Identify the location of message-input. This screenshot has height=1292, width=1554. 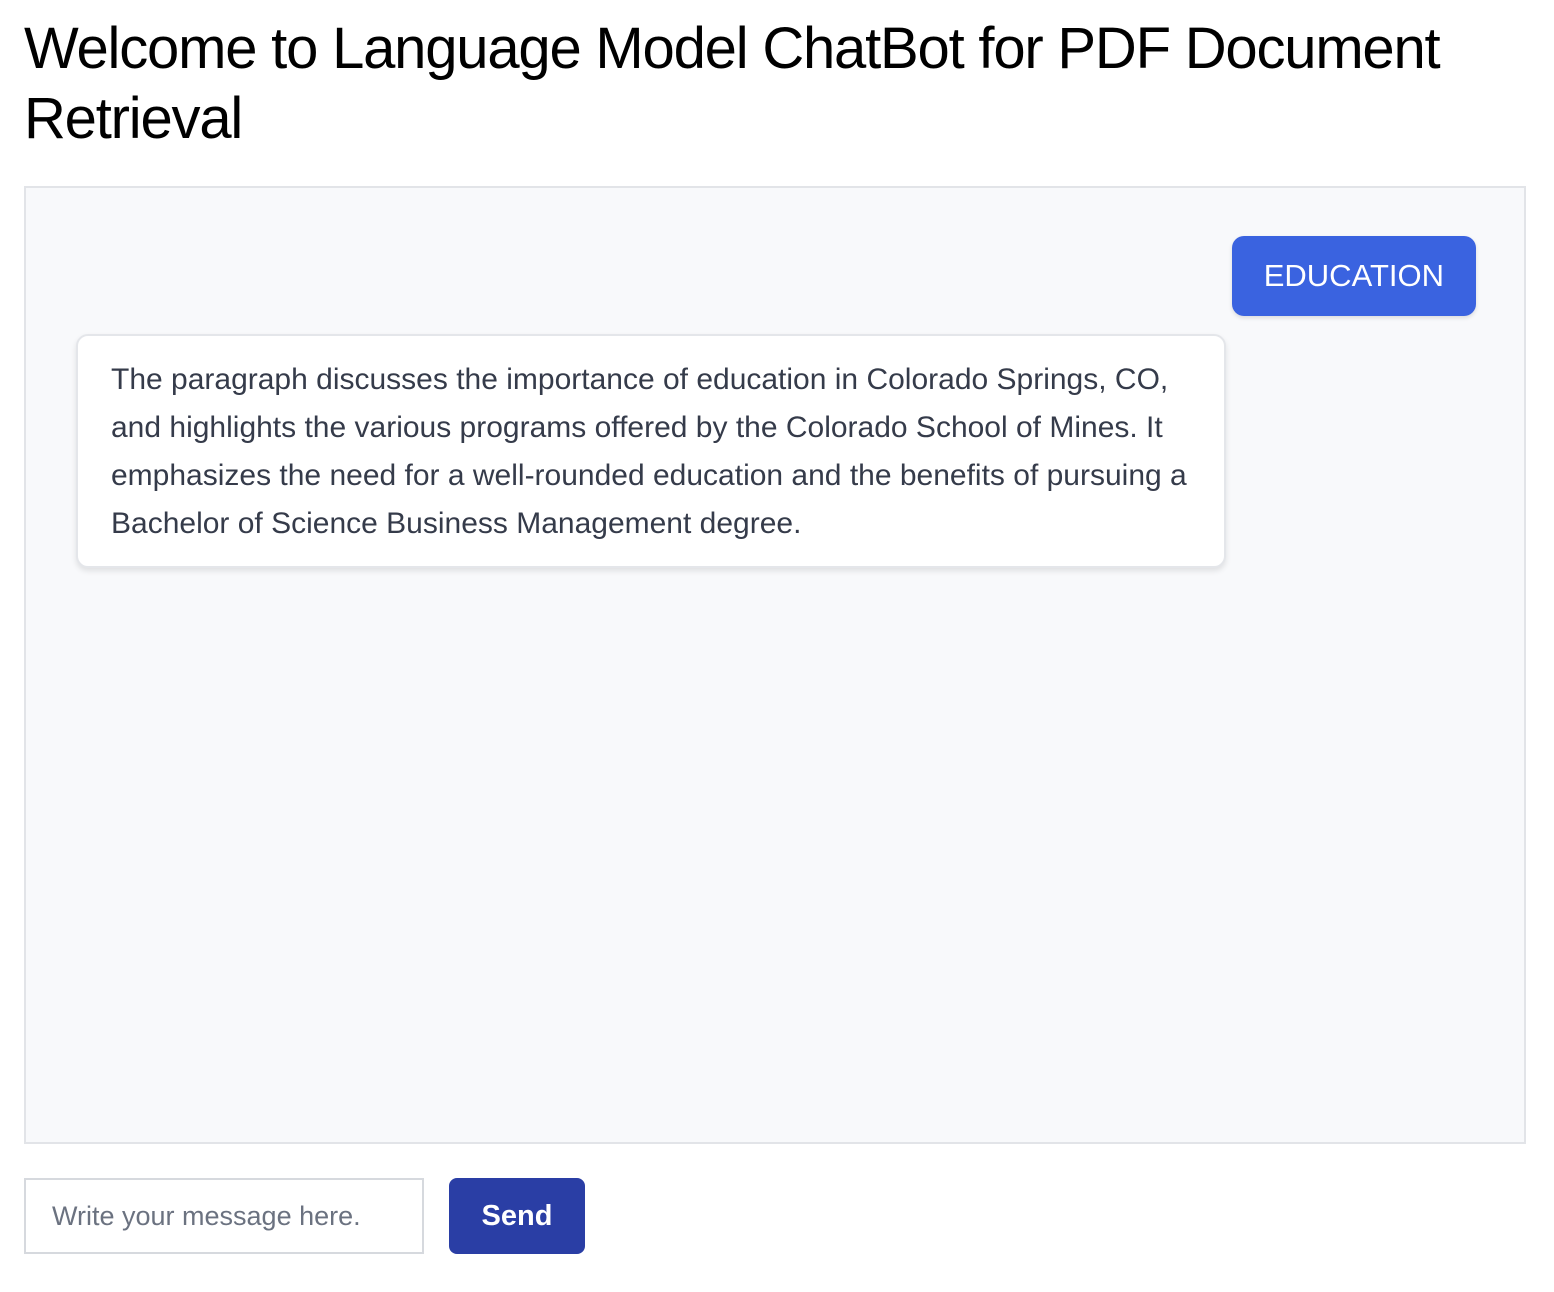
(224, 1216).